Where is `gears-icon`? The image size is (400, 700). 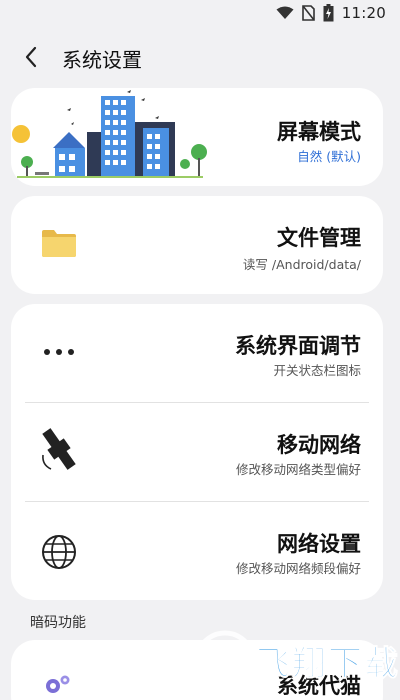
gears-icon is located at coordinates (58, 684).